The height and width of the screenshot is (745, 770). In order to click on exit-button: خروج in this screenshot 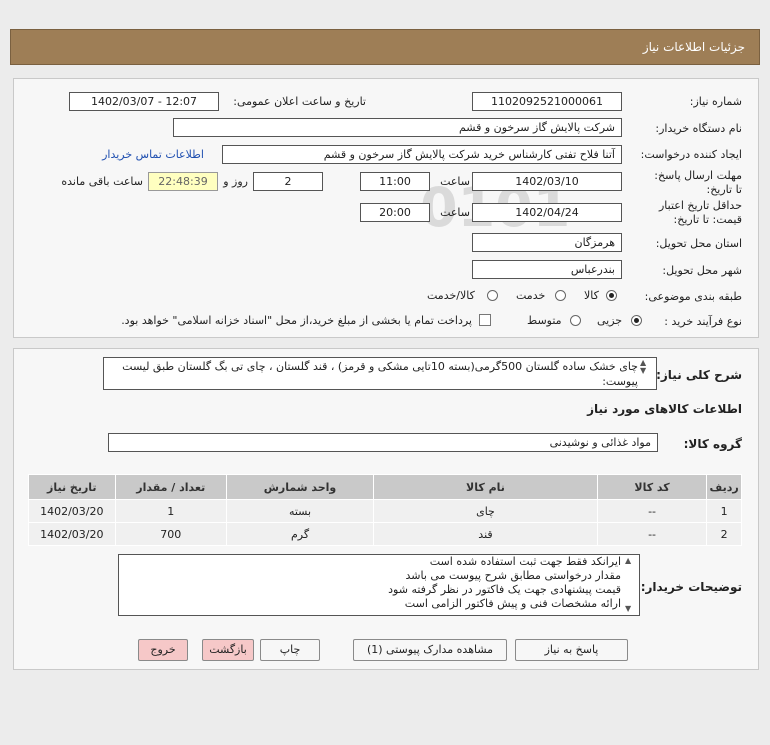, I will do `click(163, 650)`.